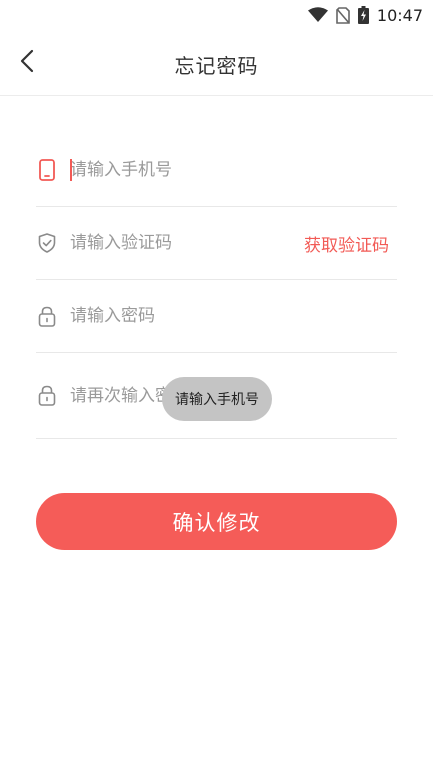  Describe the element at coordinates (47, 169) in the screenshot. I see `phone-icon` at that location.